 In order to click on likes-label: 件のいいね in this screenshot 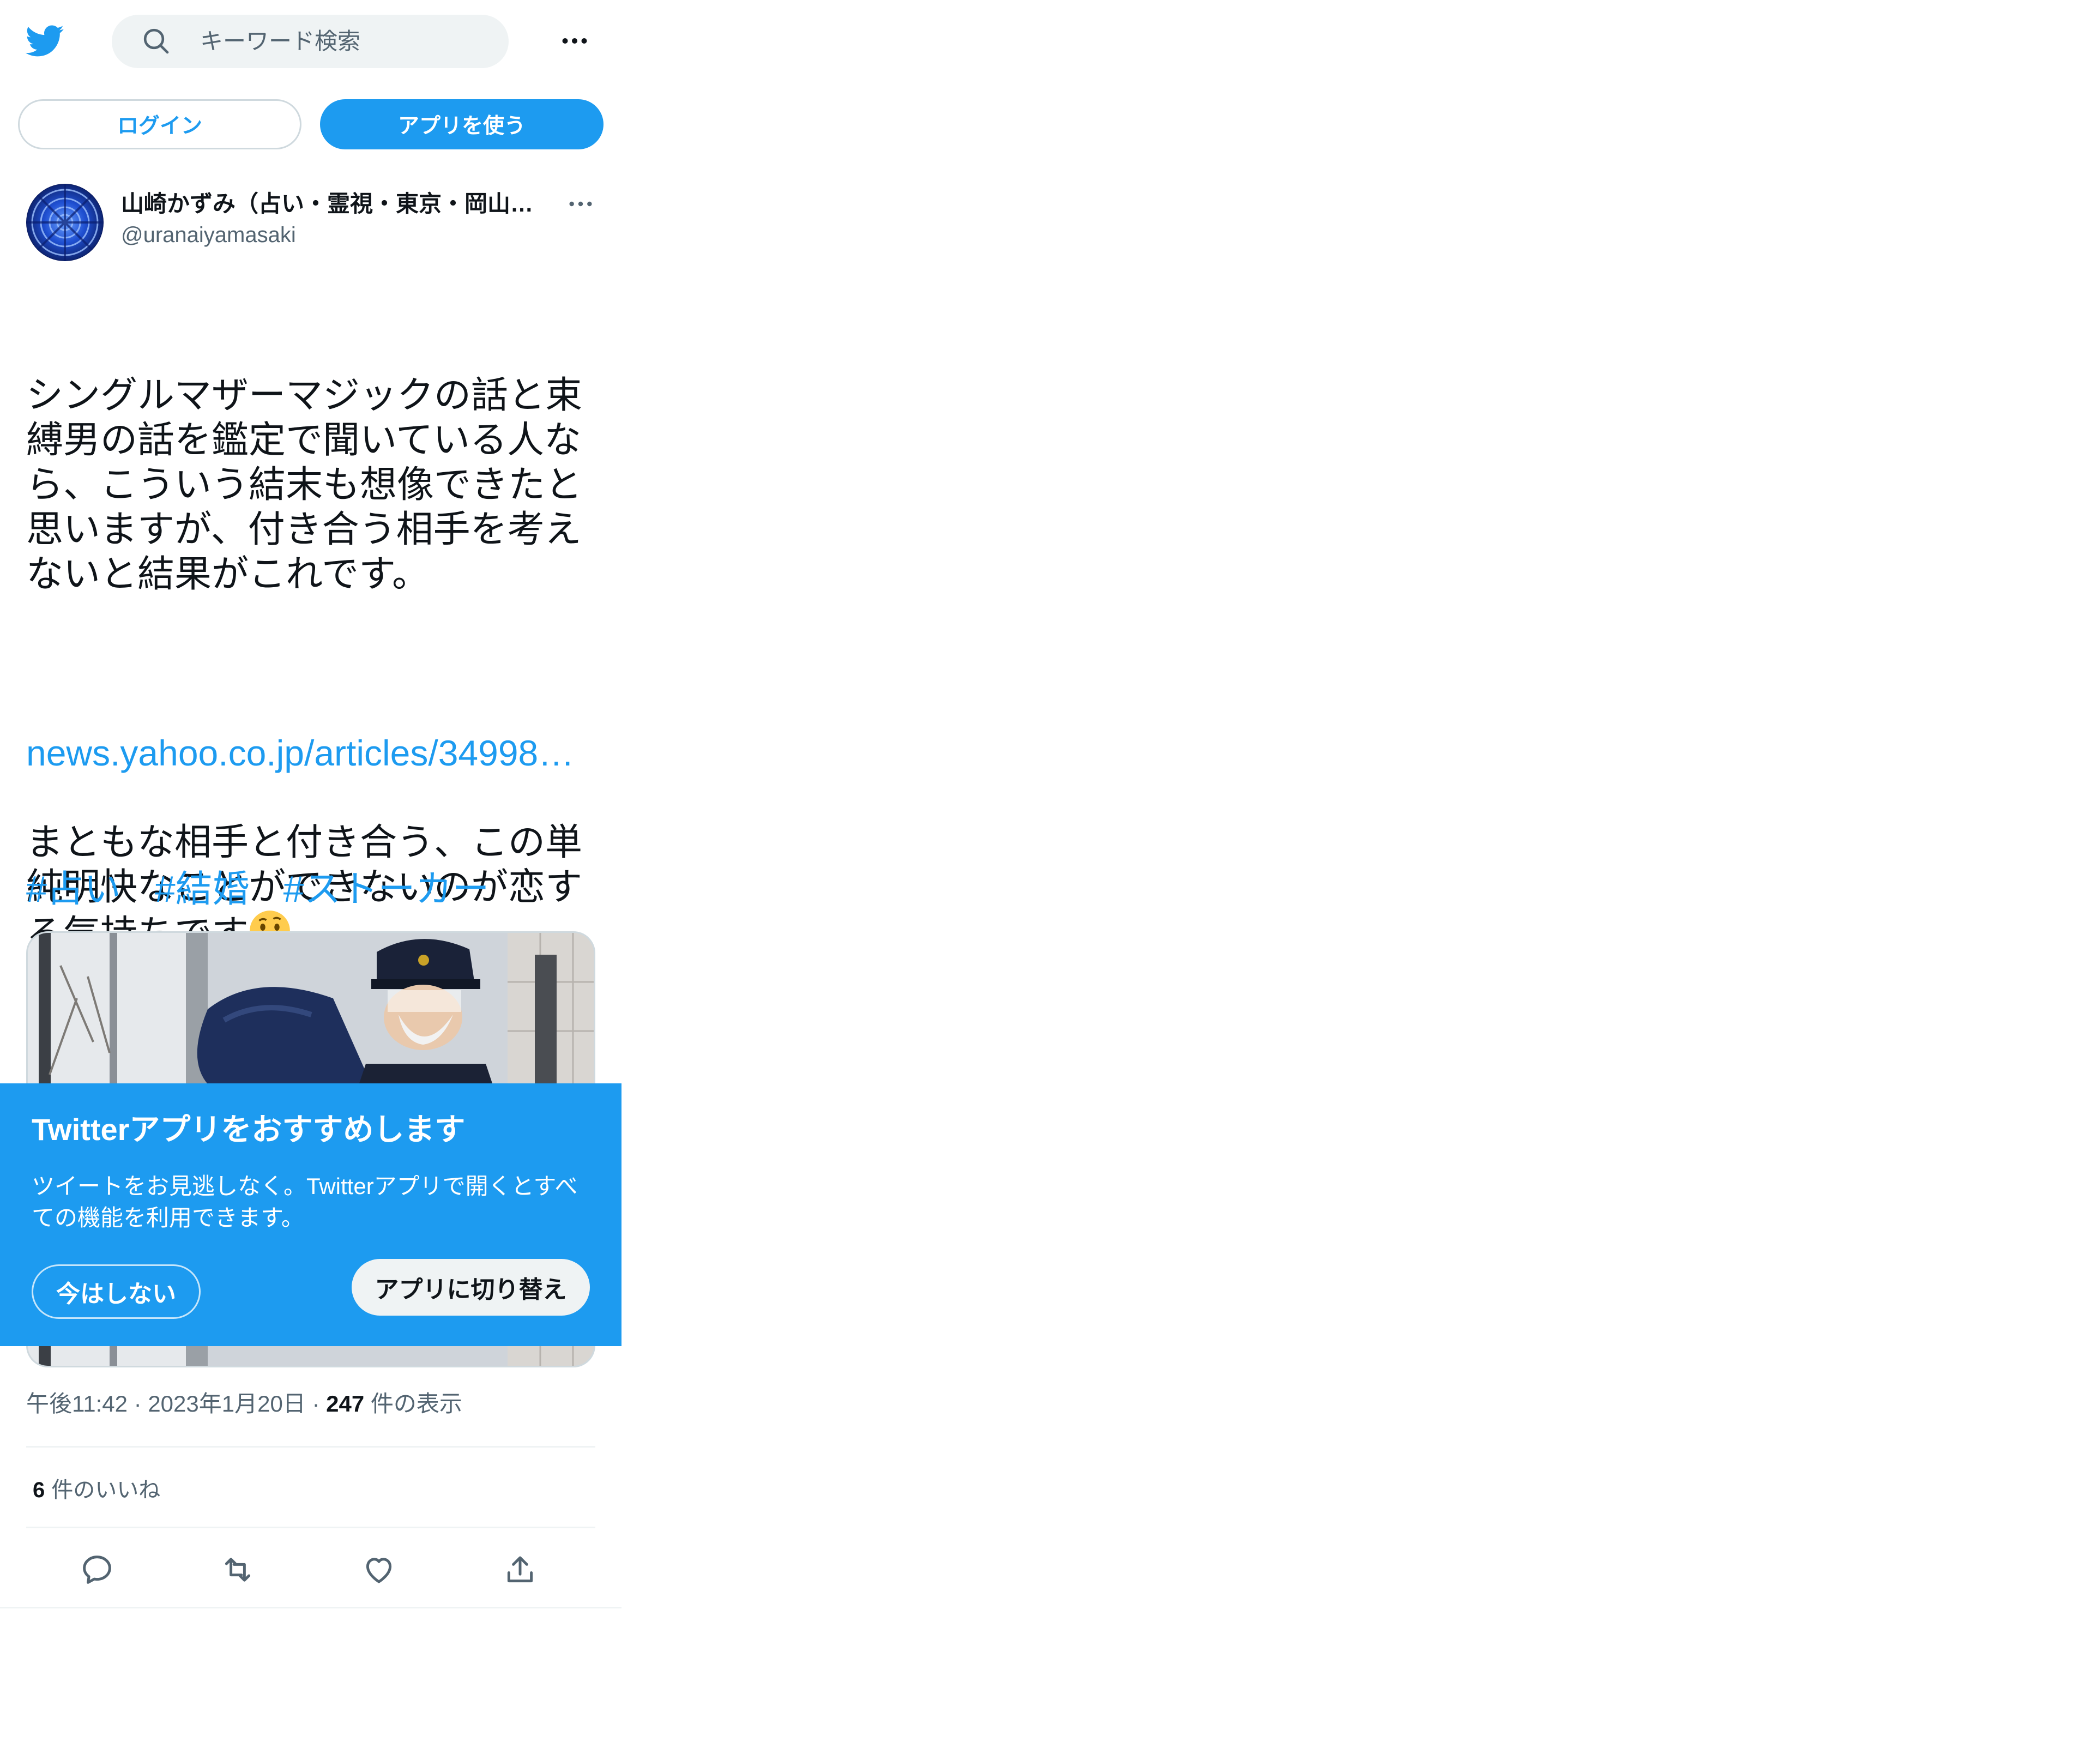, I will do `click(106, 1490)`.